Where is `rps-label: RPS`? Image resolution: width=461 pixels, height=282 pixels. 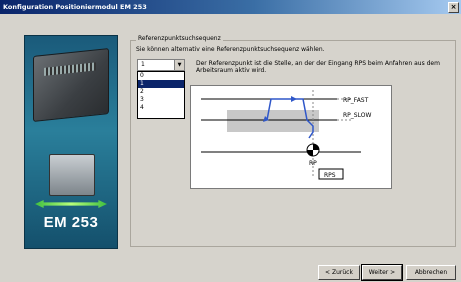
rps-label: RPS is located at coordinates (330, 175).